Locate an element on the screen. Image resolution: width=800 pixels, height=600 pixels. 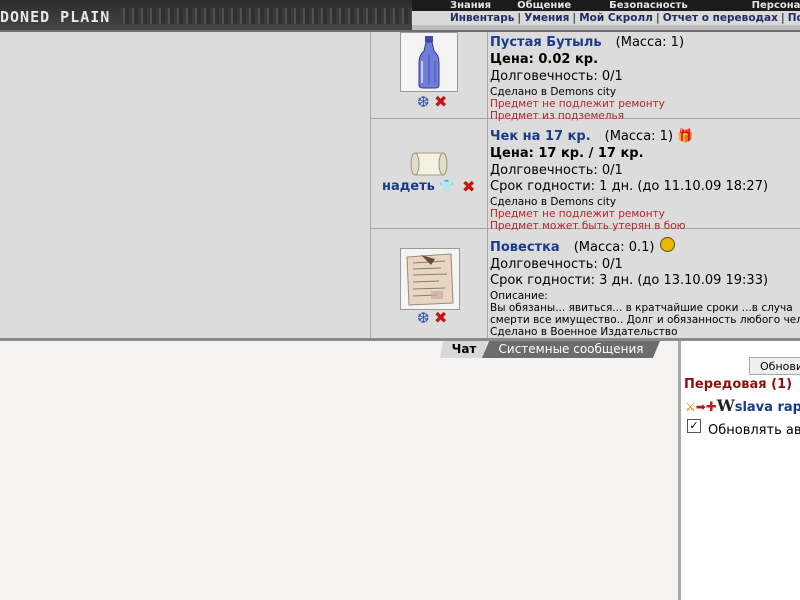
cross-badge-icon: ✚ is located at coordinates (711, 407).